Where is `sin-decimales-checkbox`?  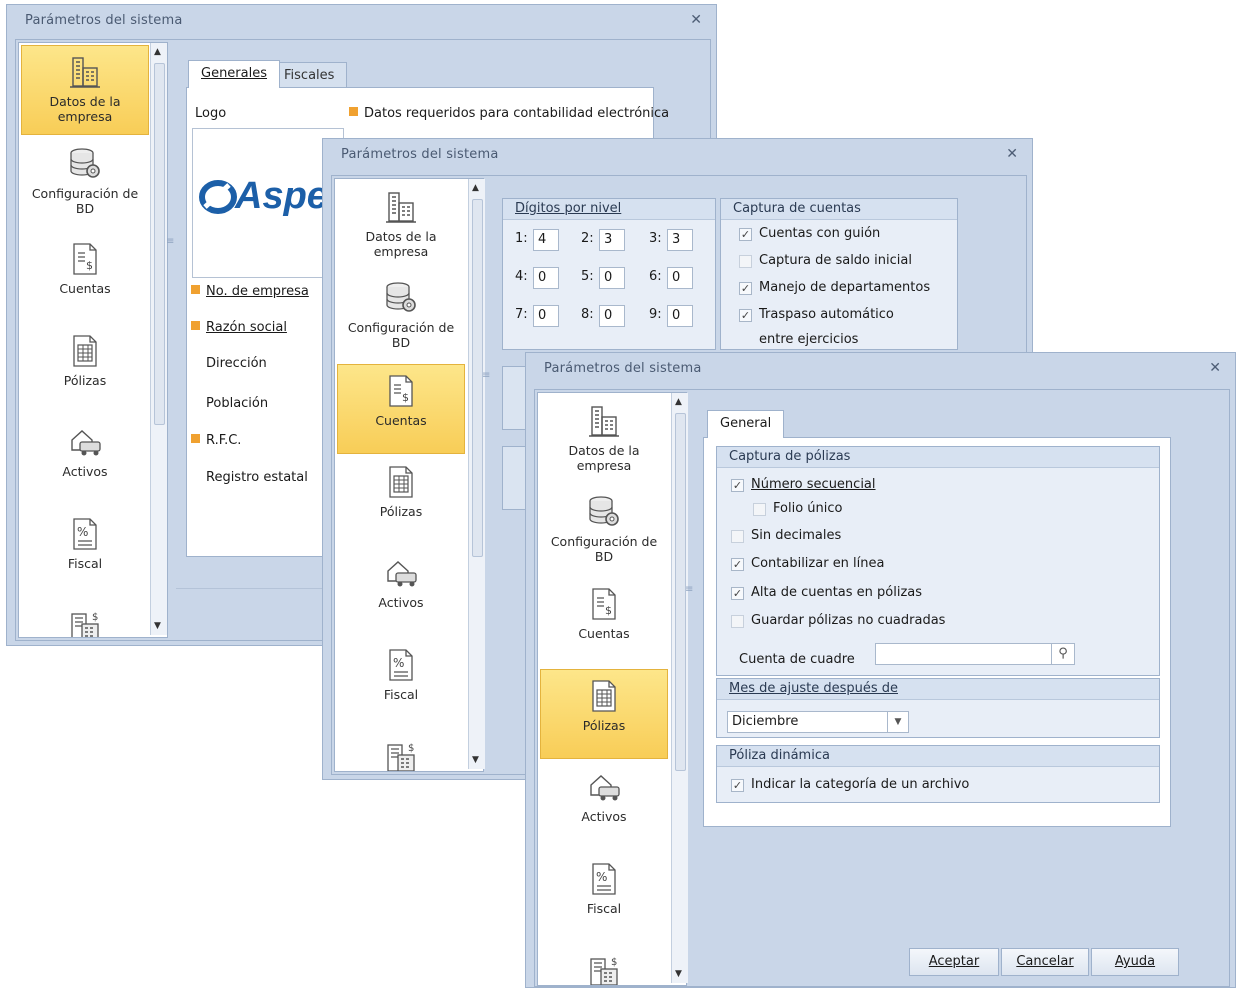 sin-decimales-checkbox is located at coordinates (737, 536).